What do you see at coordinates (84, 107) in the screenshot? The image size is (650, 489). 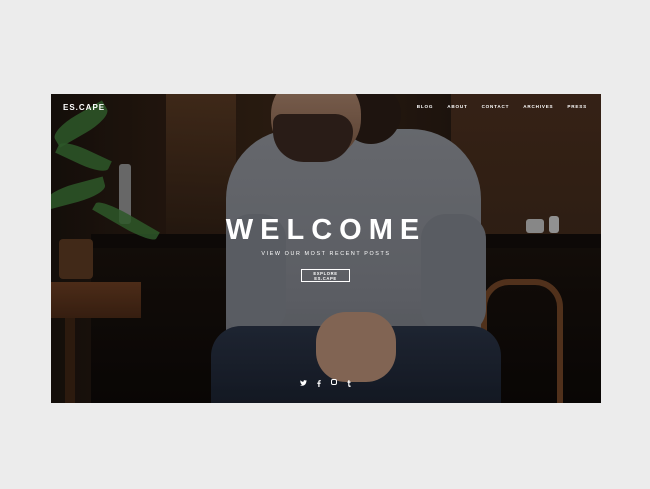 I see `site-logo: ES.CAPE` at bounding box center [84, 107].